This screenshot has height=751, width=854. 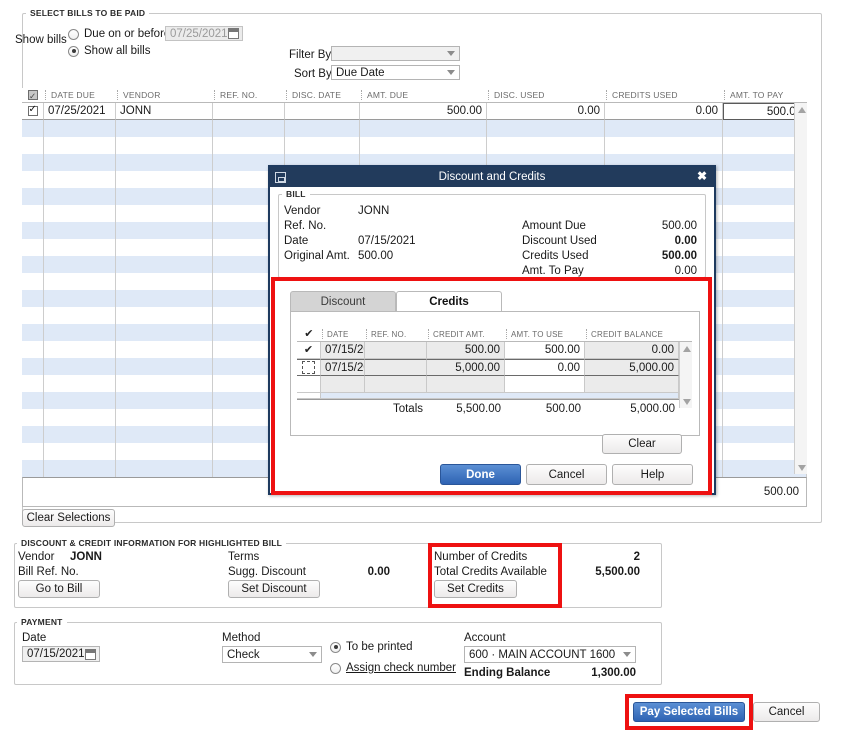 I want to click on dialog-original-amt-label: Original Amt., so click(x=317, y=256).